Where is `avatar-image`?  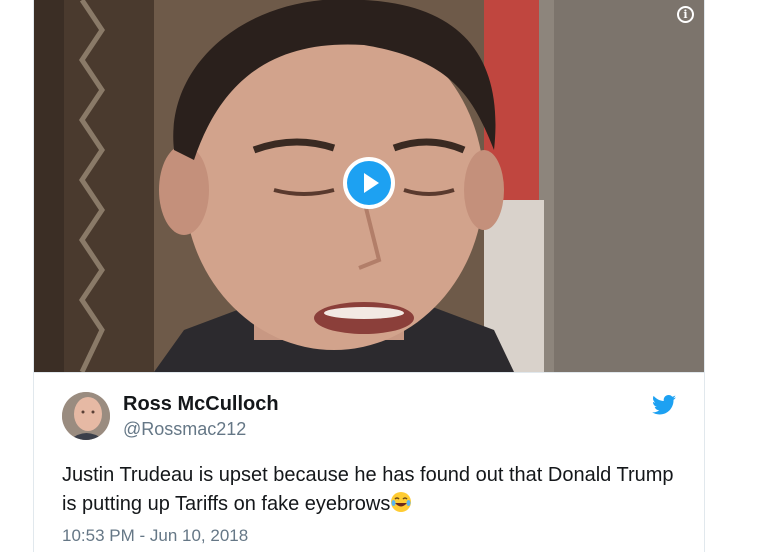
avatar-image is located at coordinates (86, 416).